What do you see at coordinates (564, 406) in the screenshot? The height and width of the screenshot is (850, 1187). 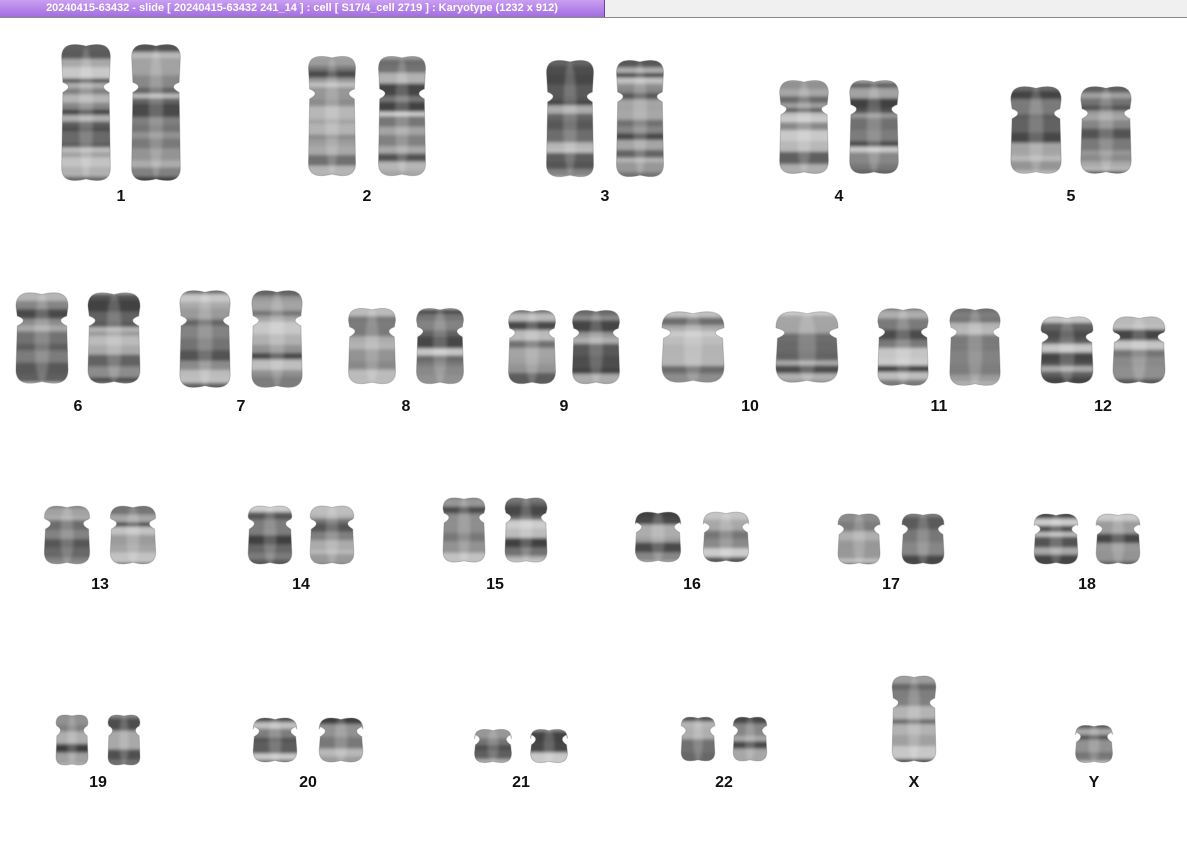 I see `chromosome-label-9: 9` at bounding box center [564, 406].